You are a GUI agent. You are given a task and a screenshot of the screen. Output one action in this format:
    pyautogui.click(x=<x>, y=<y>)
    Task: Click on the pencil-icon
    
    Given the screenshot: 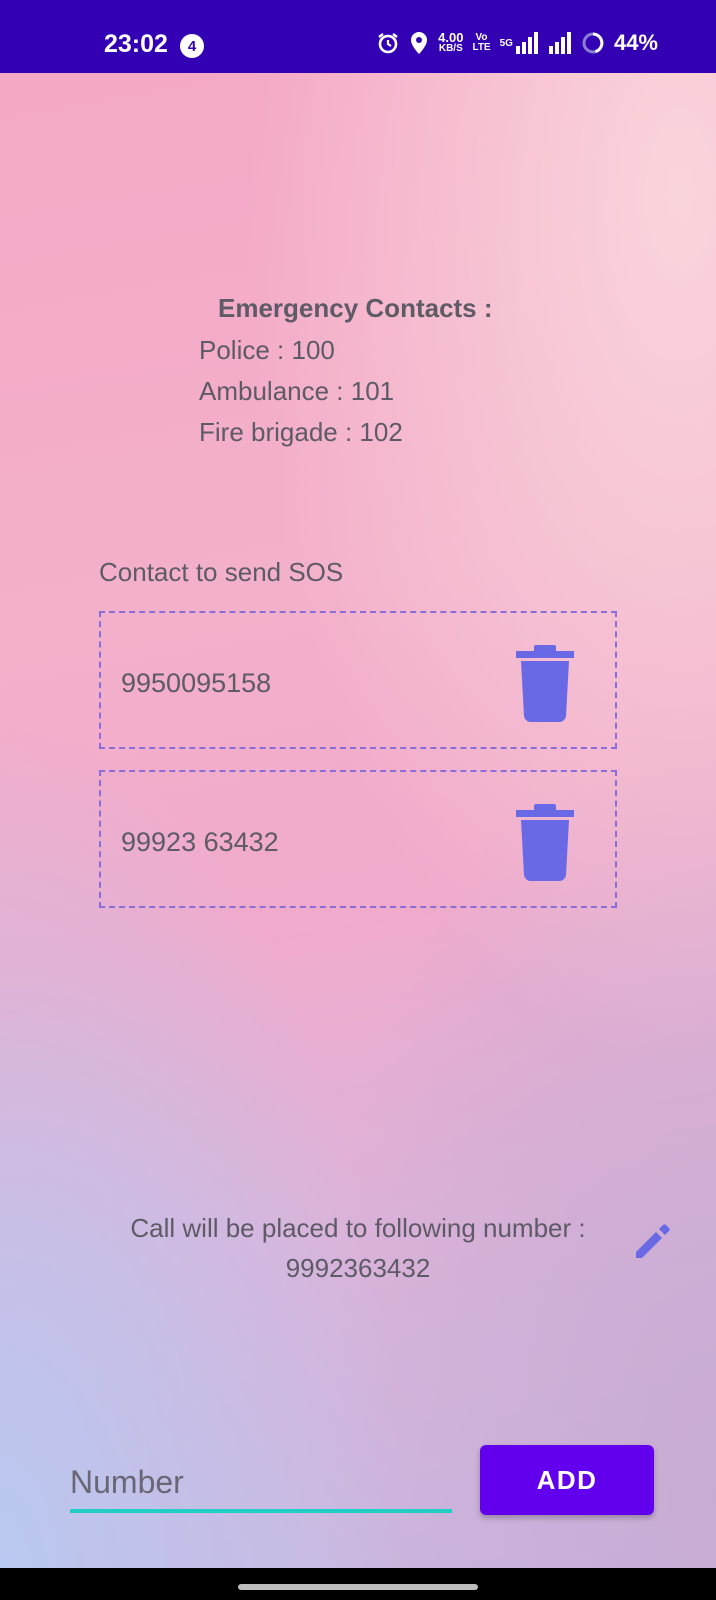 What is the action you would take?
    pyautogui.click(x=653, y=1241)
    